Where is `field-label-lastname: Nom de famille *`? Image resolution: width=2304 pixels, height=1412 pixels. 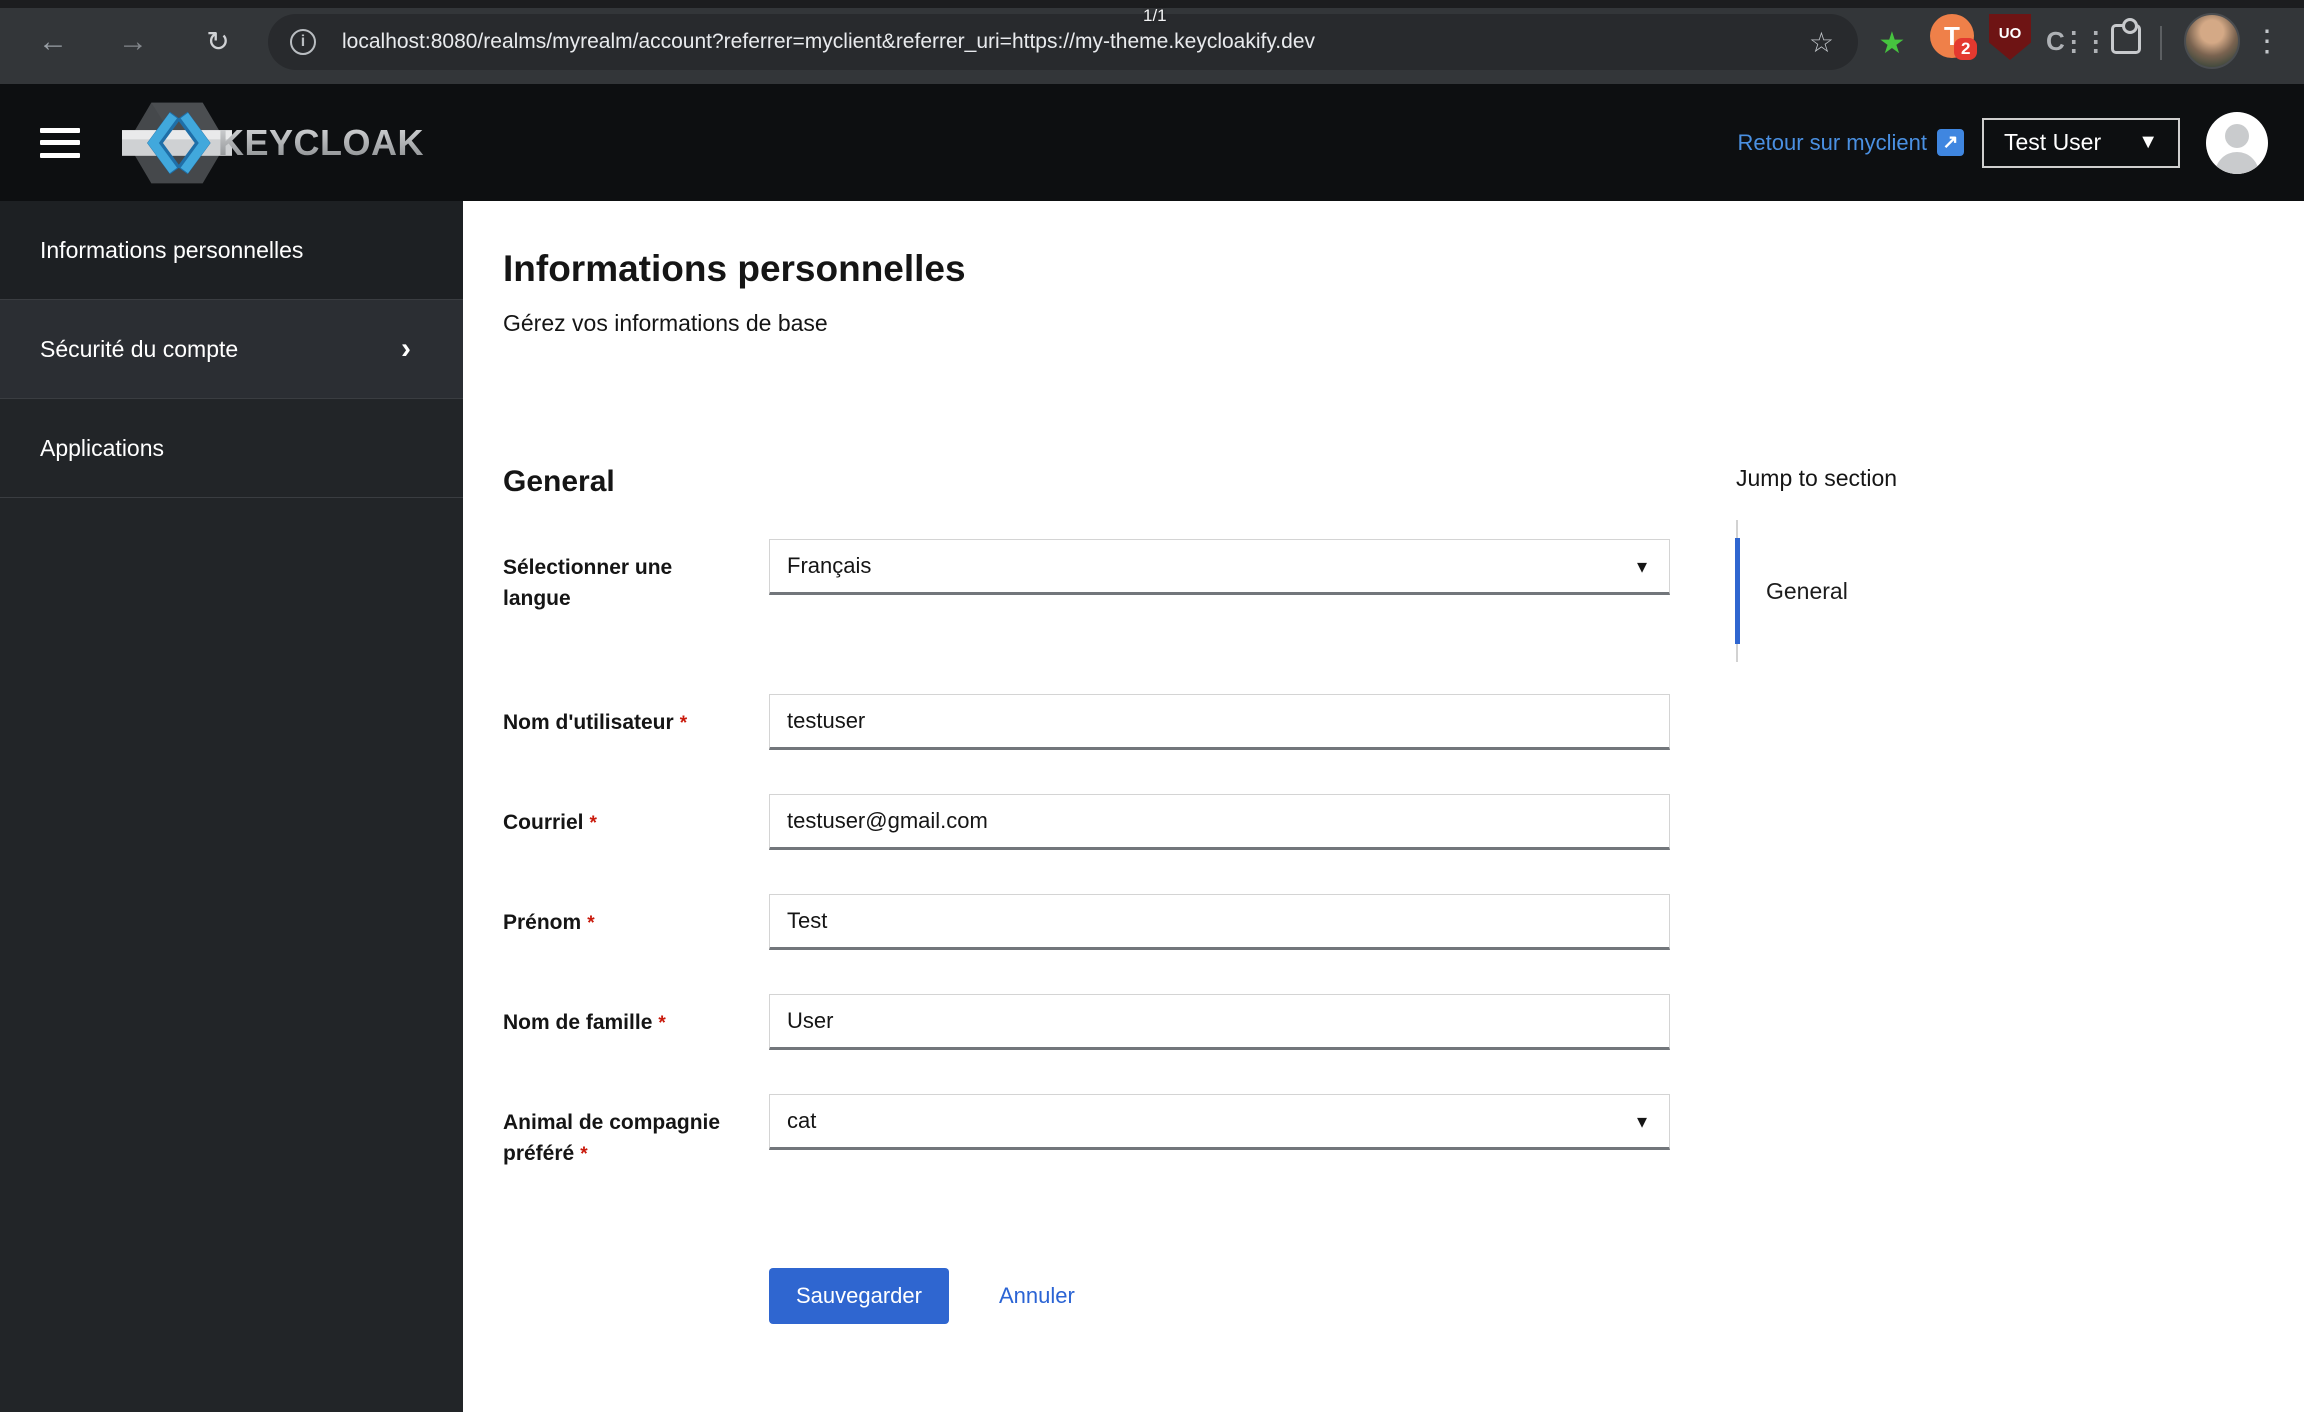 field-label-lastname: Nom de famille * is located at coordinates (584, 1022).